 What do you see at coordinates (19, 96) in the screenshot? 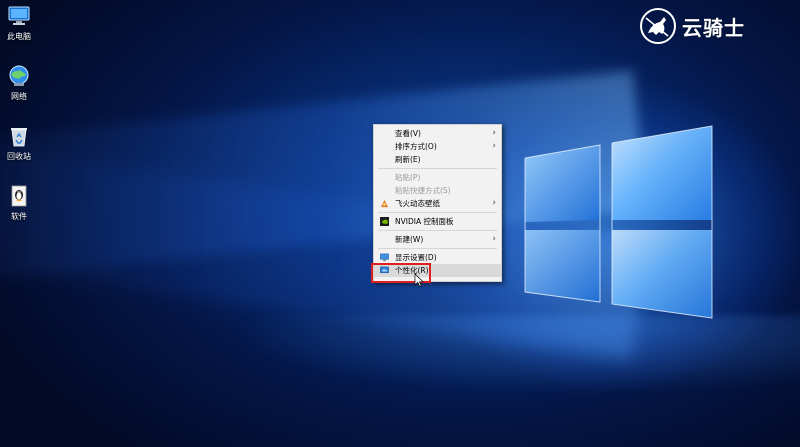
I see `desktop-icon-label: 网络` at bounding box center [19, 96].